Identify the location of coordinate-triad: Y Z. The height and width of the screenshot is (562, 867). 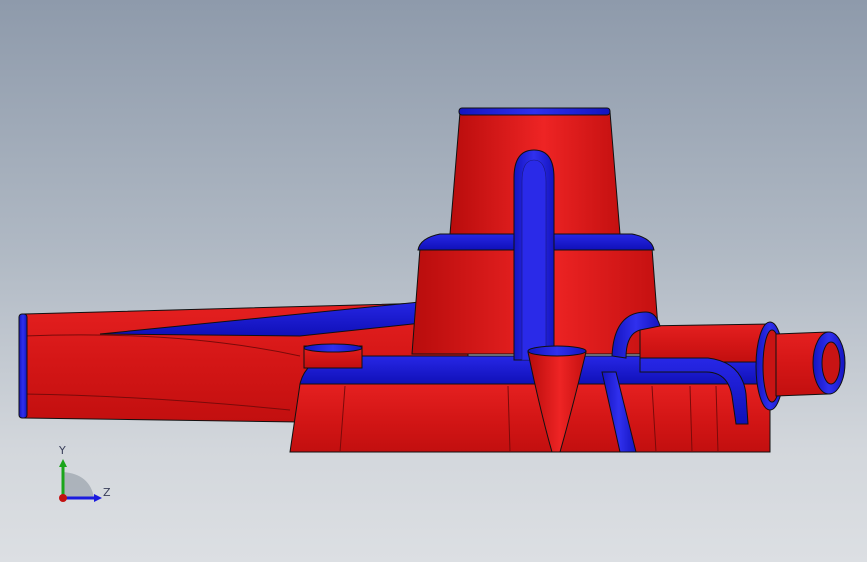
(84, 473).